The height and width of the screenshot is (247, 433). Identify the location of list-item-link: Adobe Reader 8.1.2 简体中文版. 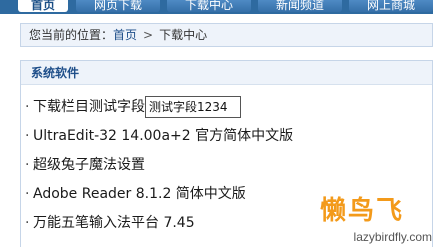
(139, 194).